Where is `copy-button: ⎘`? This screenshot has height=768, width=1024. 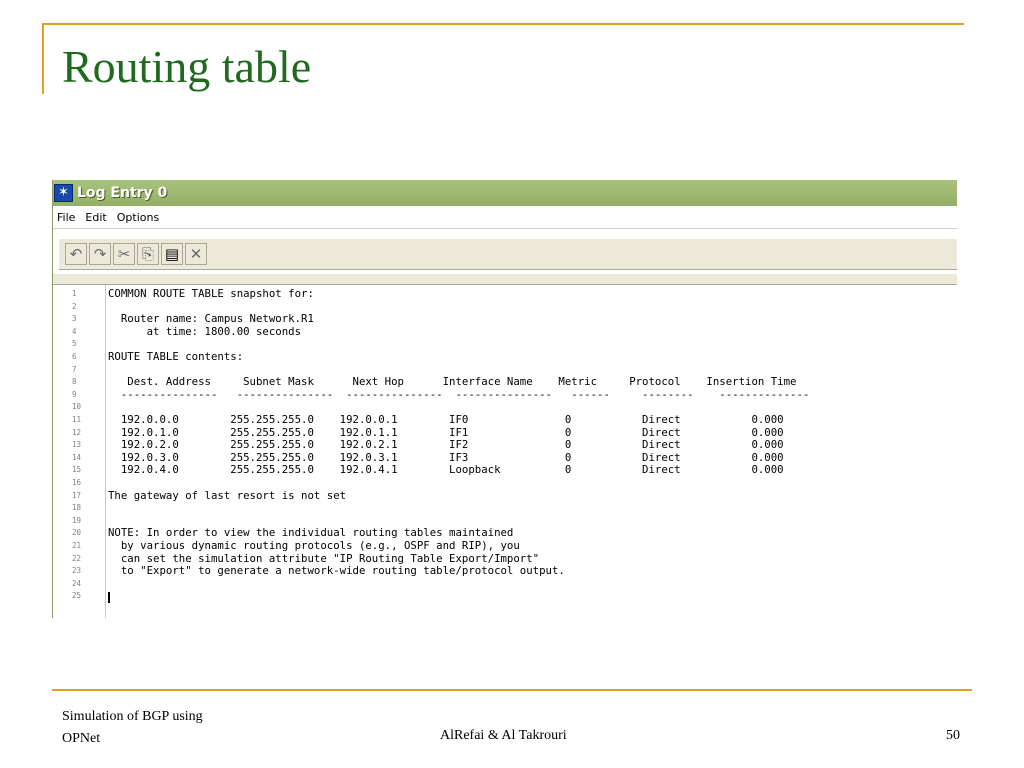
copy-button: ⎘ is located at coordinates (148, 254).